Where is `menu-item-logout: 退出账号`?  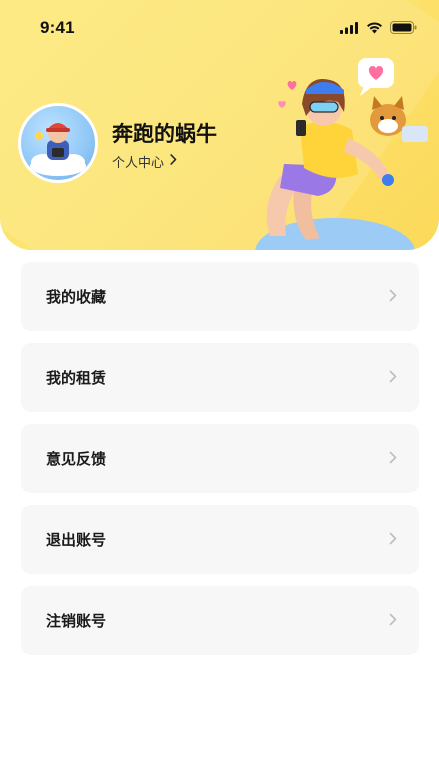 menu-item-logout: 退出账号 is located at coordinates (220, 539).